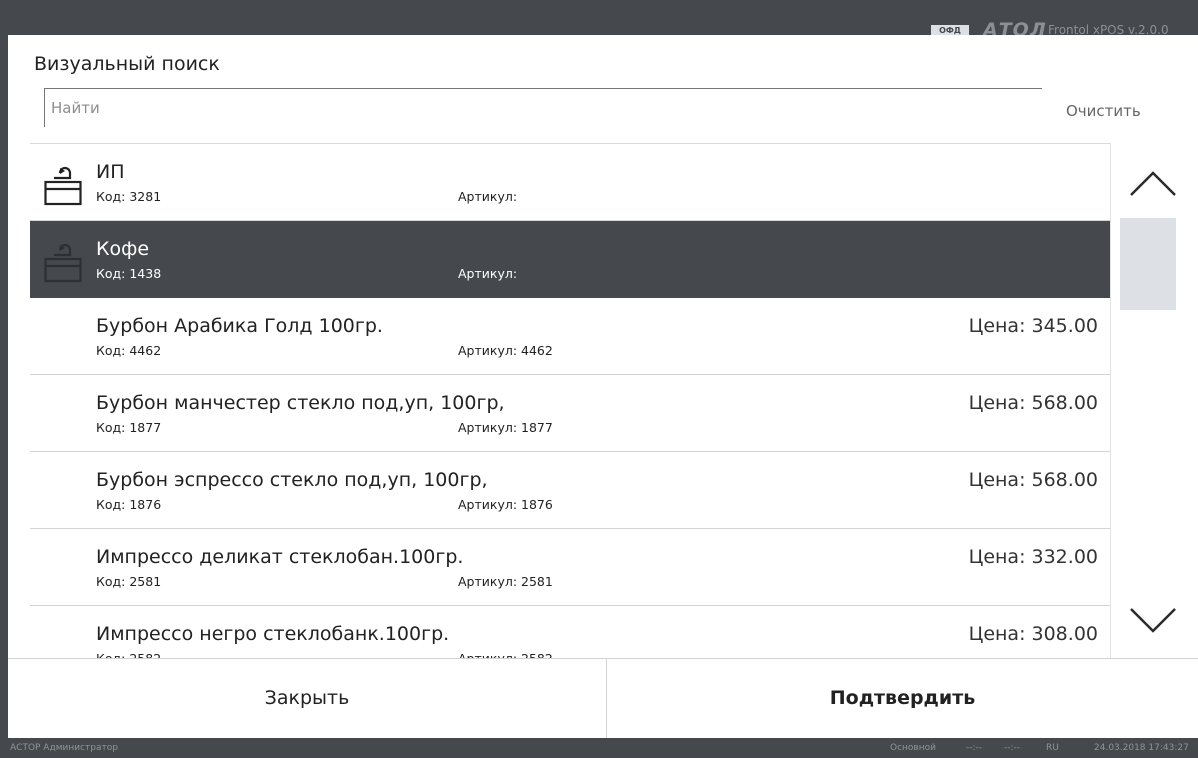 This screenshot has height=758, width=1198. Describe the element at coordinates (129, 273) in the screenshot. I see `item-code: Код: 1438` at that location.